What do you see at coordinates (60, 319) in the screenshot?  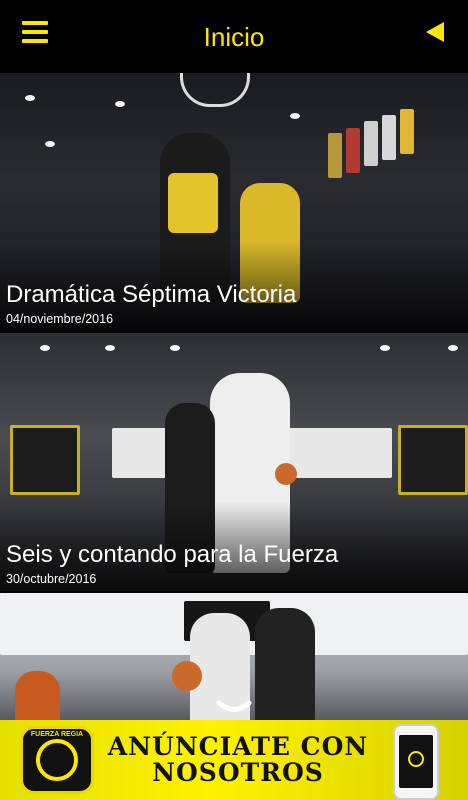 I see `news-date: 04/noviembre/2016` at bounding box center [60, 319].